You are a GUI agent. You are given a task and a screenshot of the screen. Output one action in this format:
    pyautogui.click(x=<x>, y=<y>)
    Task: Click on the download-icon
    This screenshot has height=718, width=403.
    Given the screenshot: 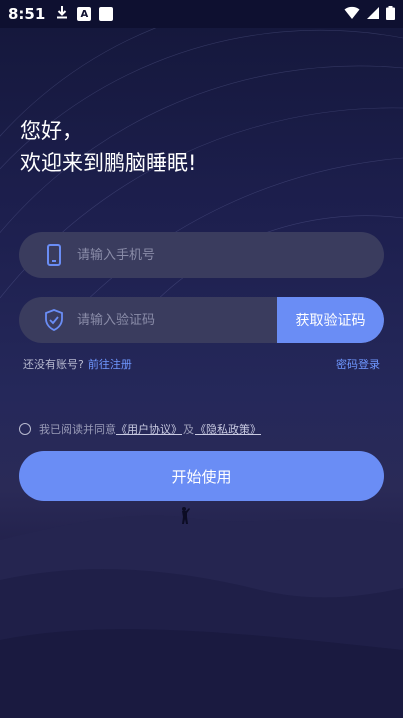 What is the action you would take?
    pyautogui.click(x=62, y=14)
    